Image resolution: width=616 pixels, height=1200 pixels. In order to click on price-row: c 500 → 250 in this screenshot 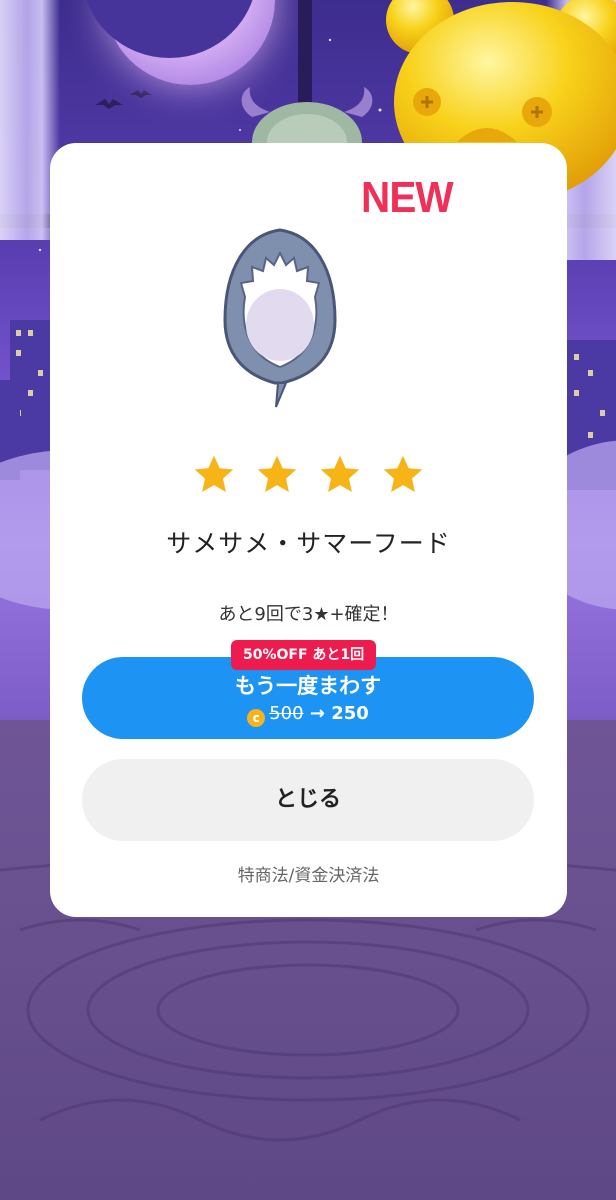, I will do `click(308, 715)`.